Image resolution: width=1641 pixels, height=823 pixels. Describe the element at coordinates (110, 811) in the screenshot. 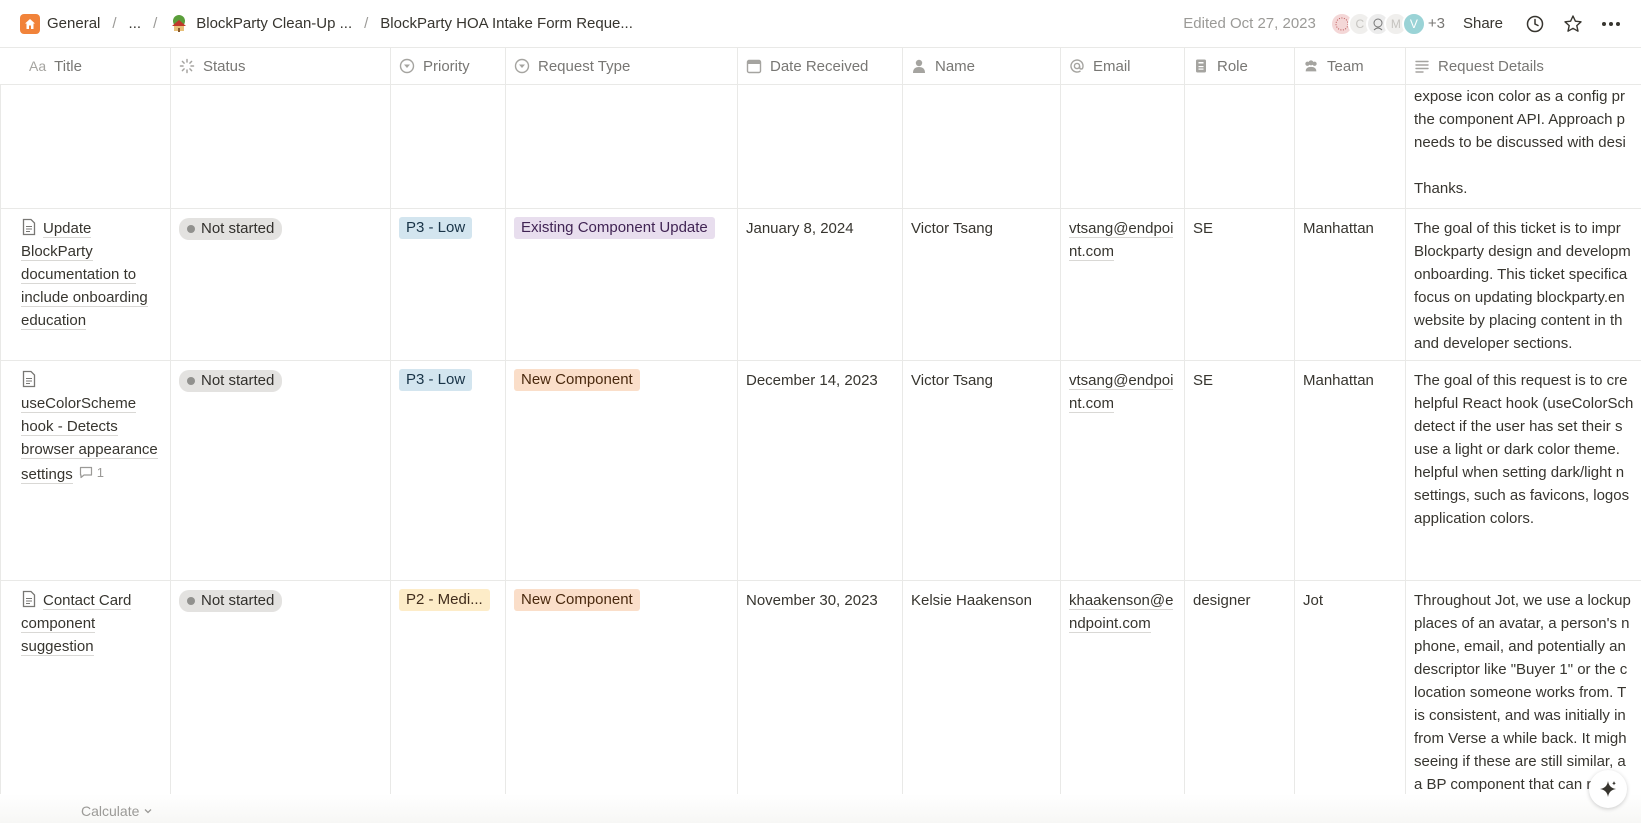

I see `calculate-label: Calculate` at that location.